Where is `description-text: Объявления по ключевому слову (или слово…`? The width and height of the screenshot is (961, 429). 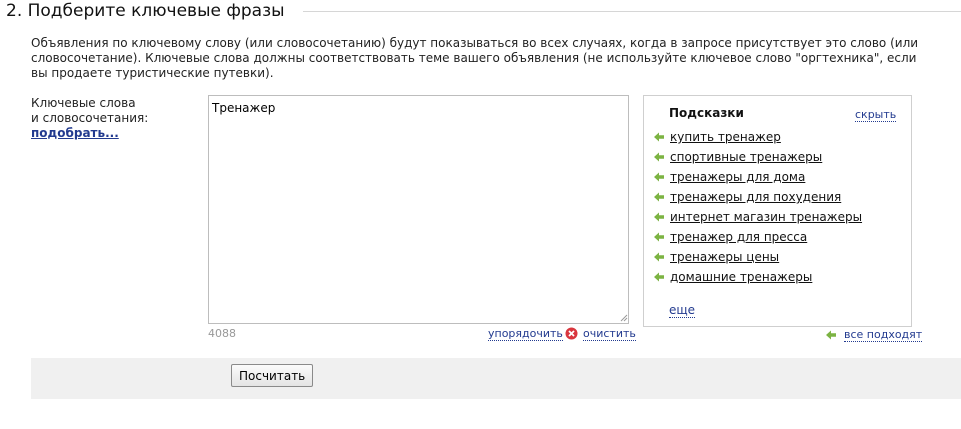
description-text: Объявления по ключевому слову (или слово… is located at coordinates (475, 58).